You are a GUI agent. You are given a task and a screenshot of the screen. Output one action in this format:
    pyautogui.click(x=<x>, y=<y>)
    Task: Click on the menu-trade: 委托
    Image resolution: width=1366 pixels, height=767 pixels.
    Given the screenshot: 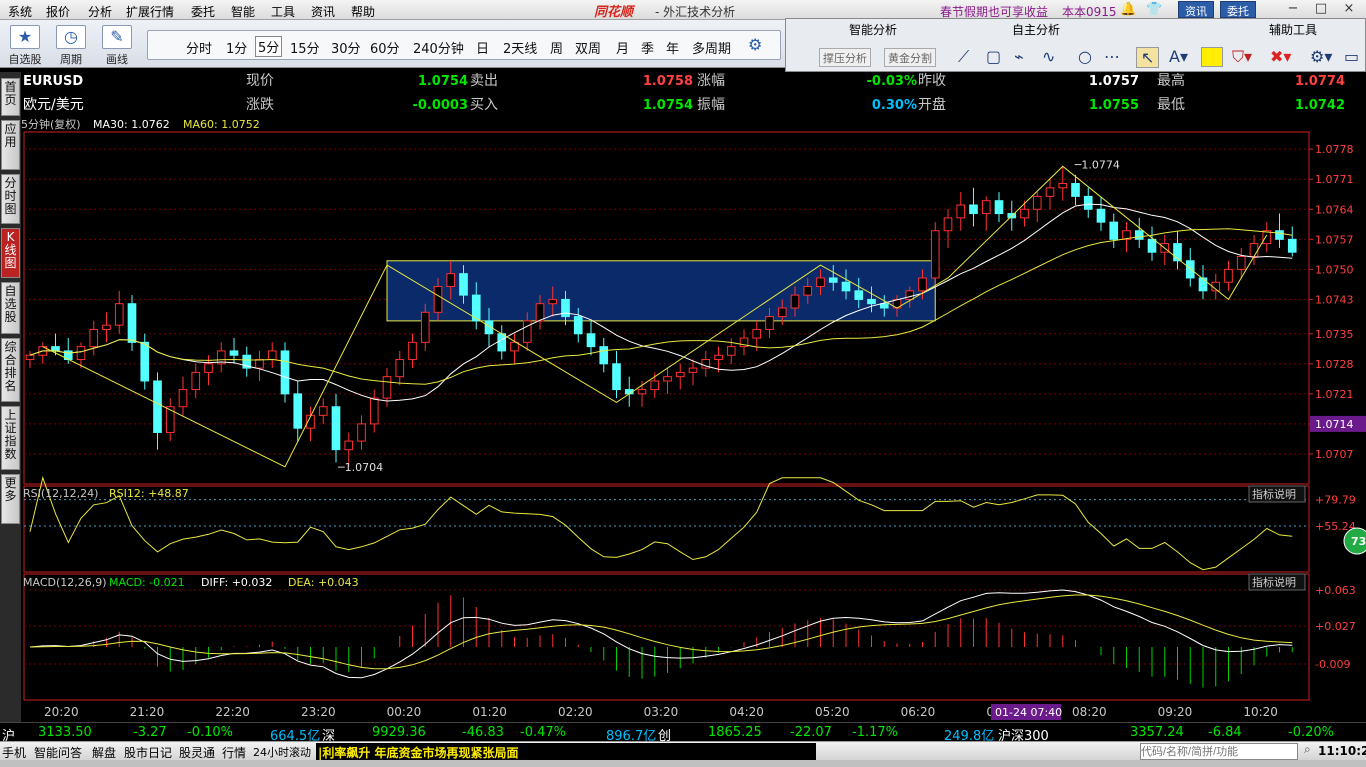 What is the action you would take?
    pyautogui.click(x=203, y=11)
    